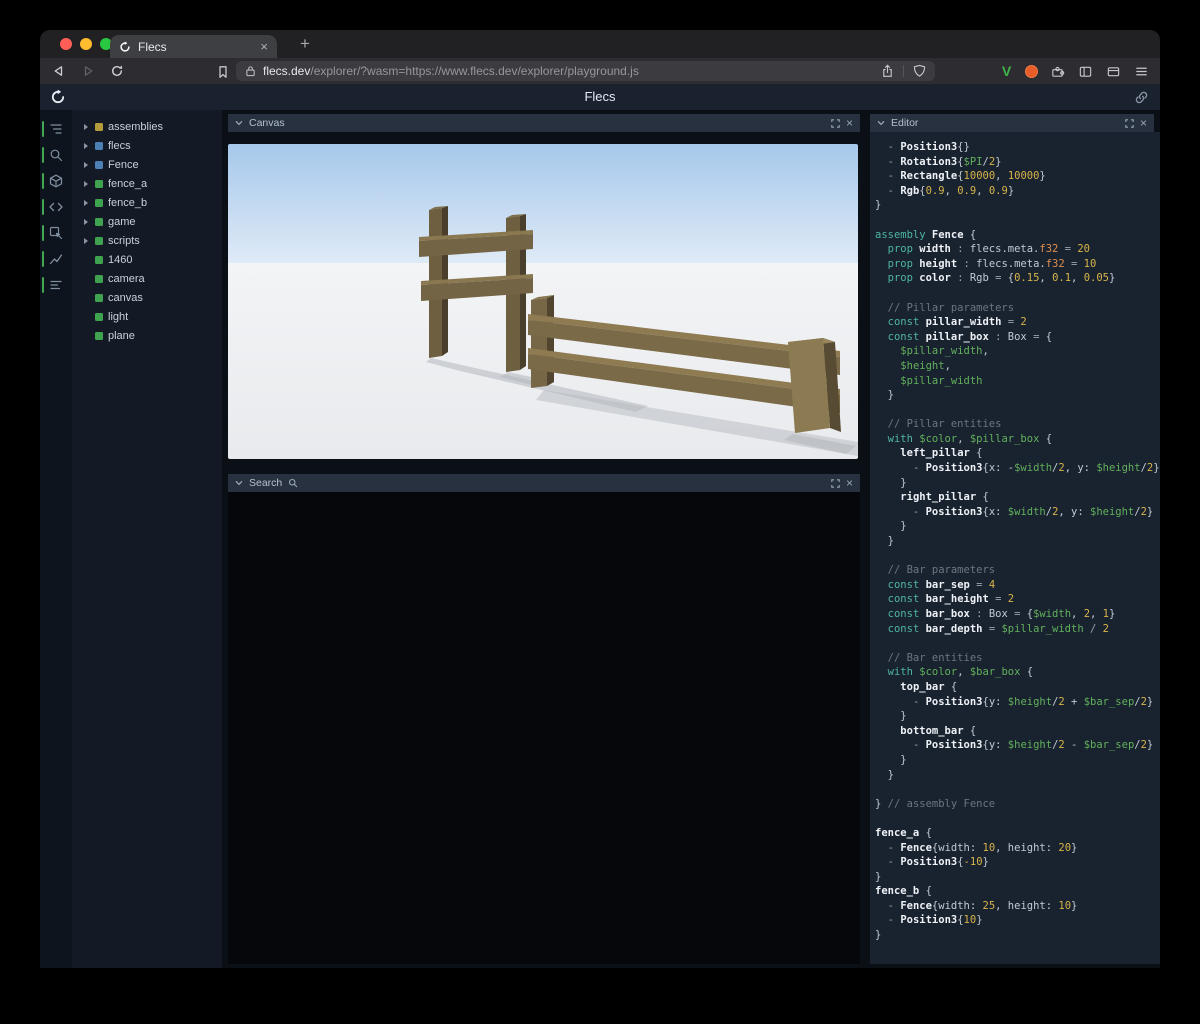 This screenshot has width=1200, height=1024. I want to click on browser-tab-flecs: Flecs ×, so click(193, 46).